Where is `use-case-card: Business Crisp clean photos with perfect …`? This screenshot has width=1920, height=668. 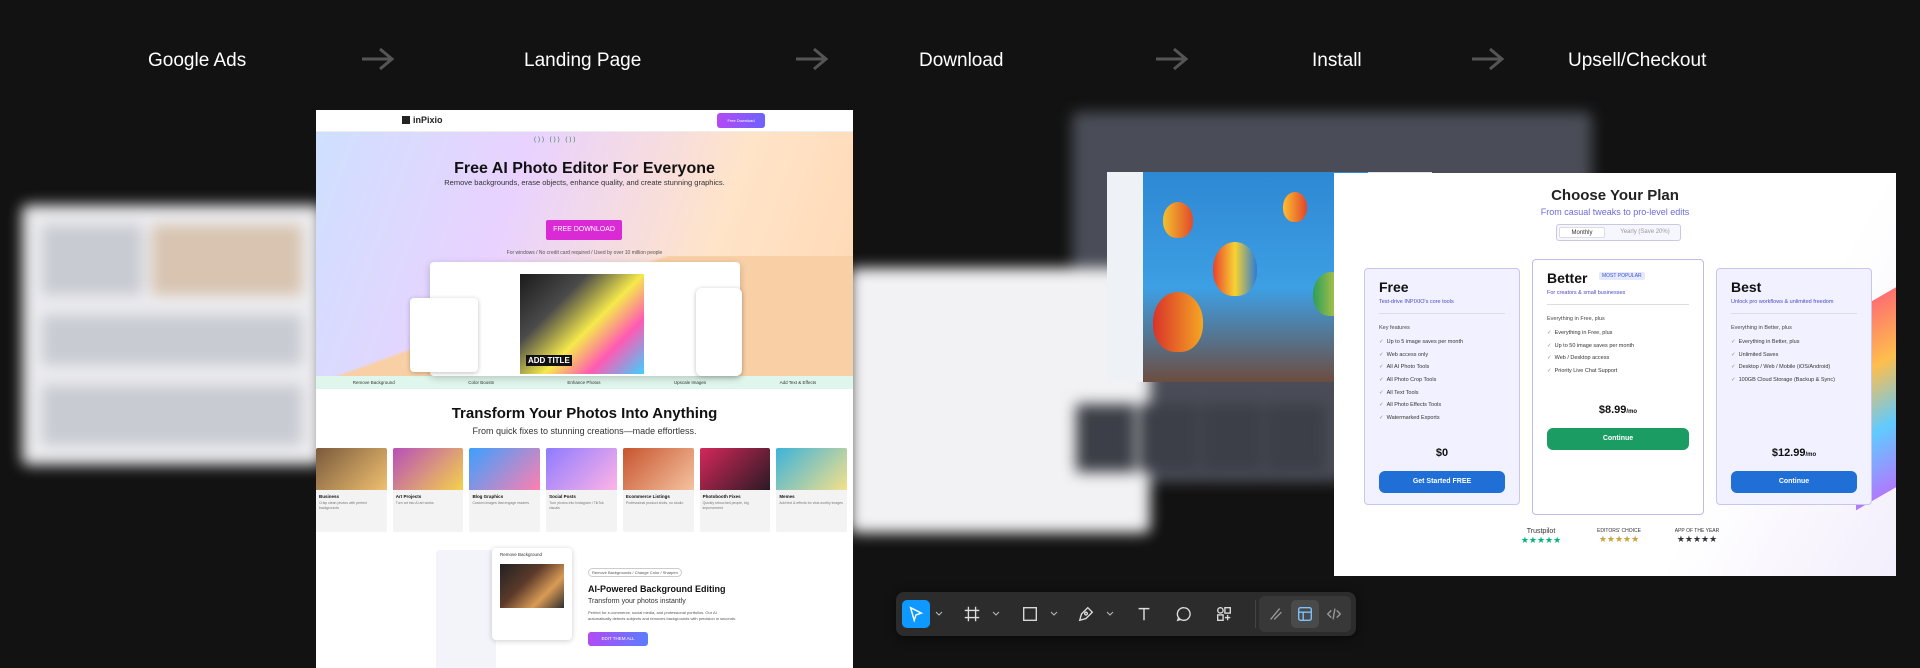 use-case-card: Business Crisp clean photos with perfect … is located at coordinates (351, 490).